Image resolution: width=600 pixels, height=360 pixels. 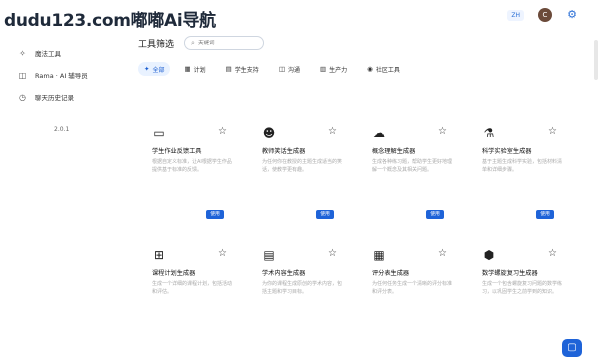 What do you see at coordinates (412, 166) in the screenshot?
I see `card-description: 生成各种练习题，帮助学生更好地理解一个概念及其相关问题。` at bounding box center [412, 166].